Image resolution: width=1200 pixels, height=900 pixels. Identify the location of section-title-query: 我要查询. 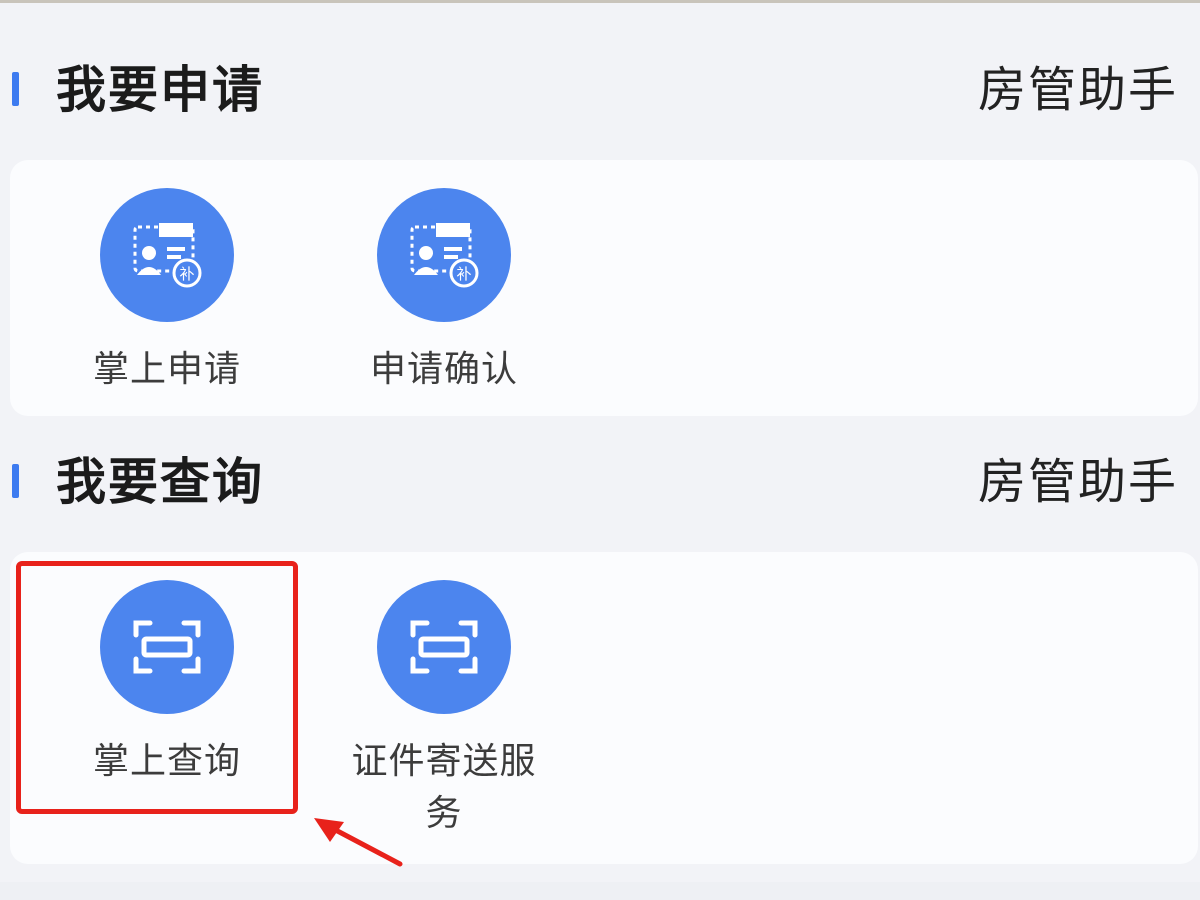
(160, 482).